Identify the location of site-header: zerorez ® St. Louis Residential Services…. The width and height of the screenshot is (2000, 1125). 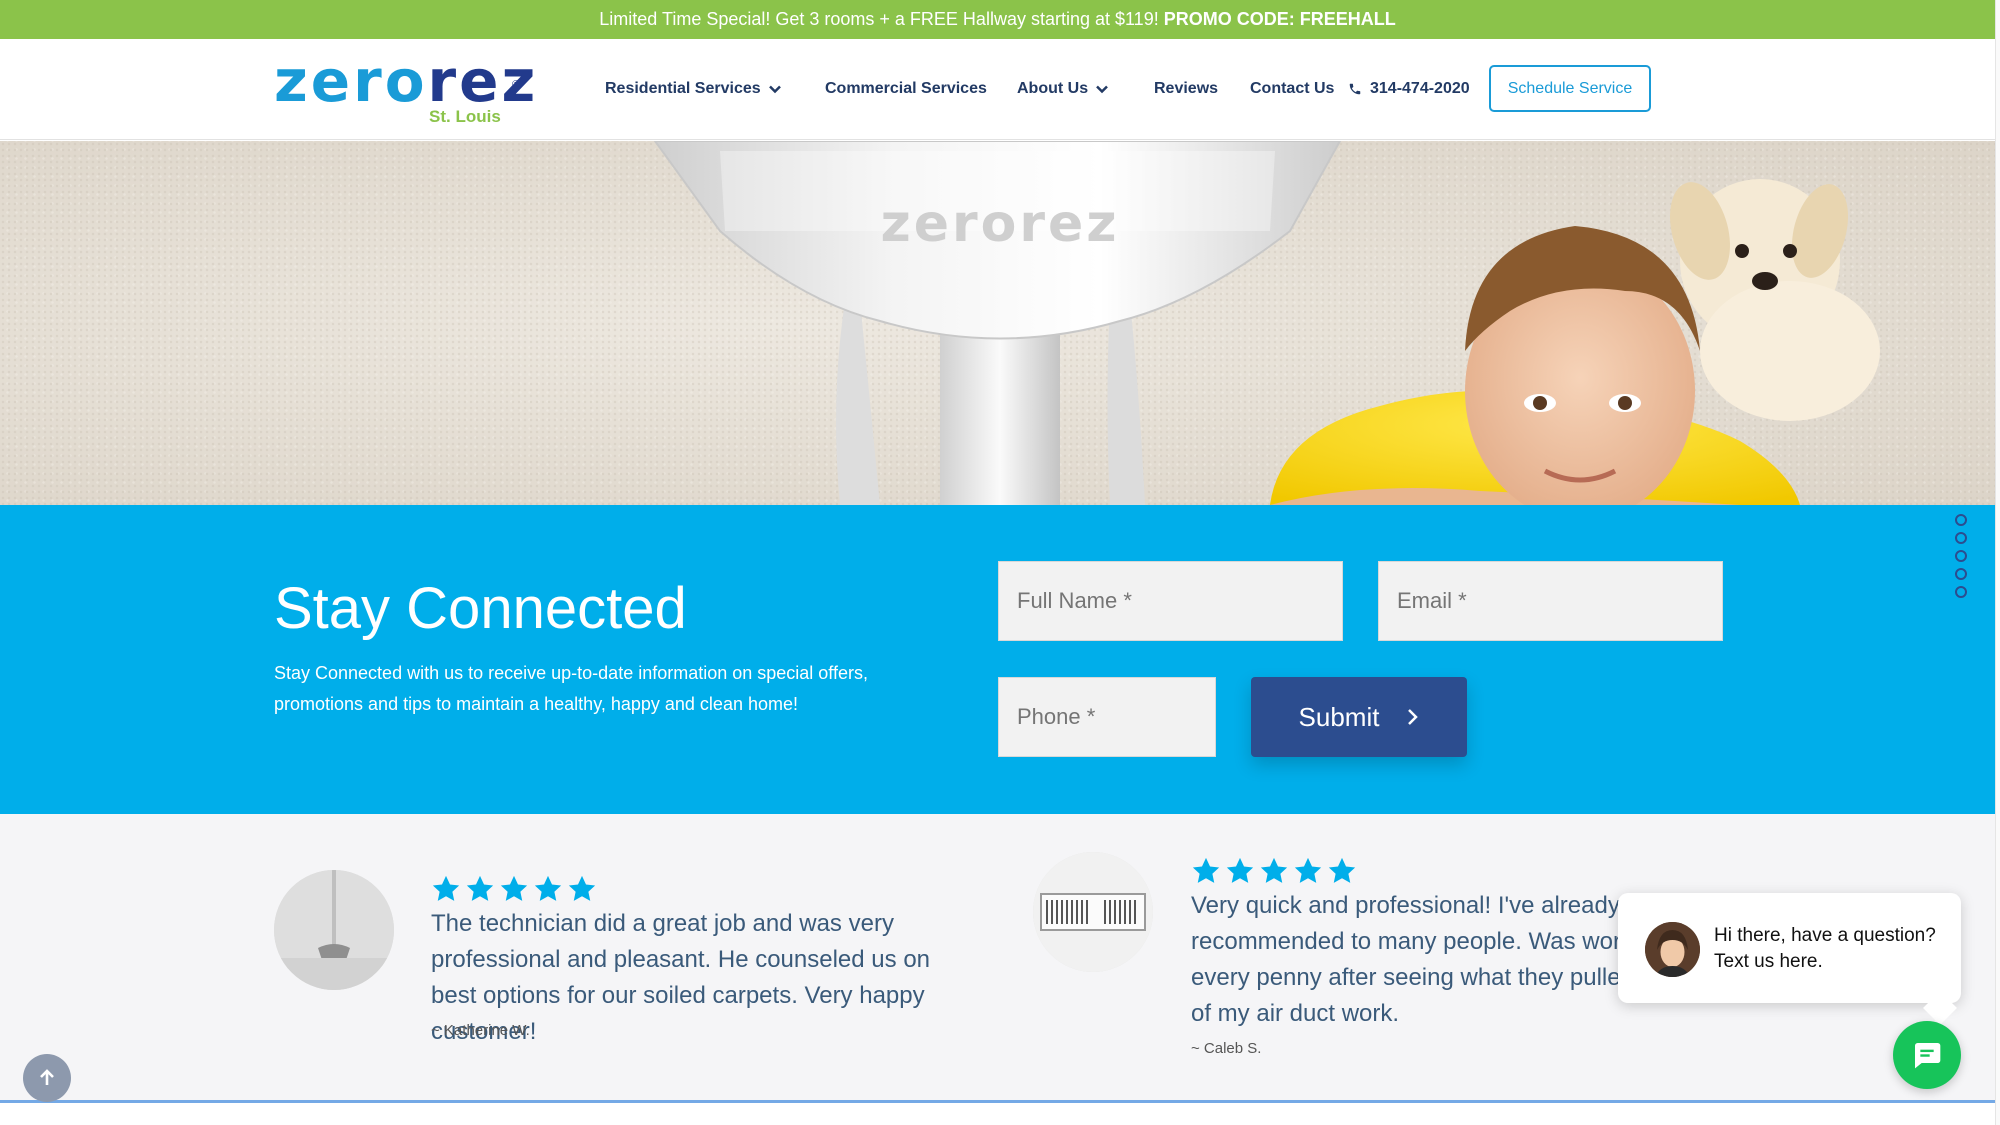
(997, 89).